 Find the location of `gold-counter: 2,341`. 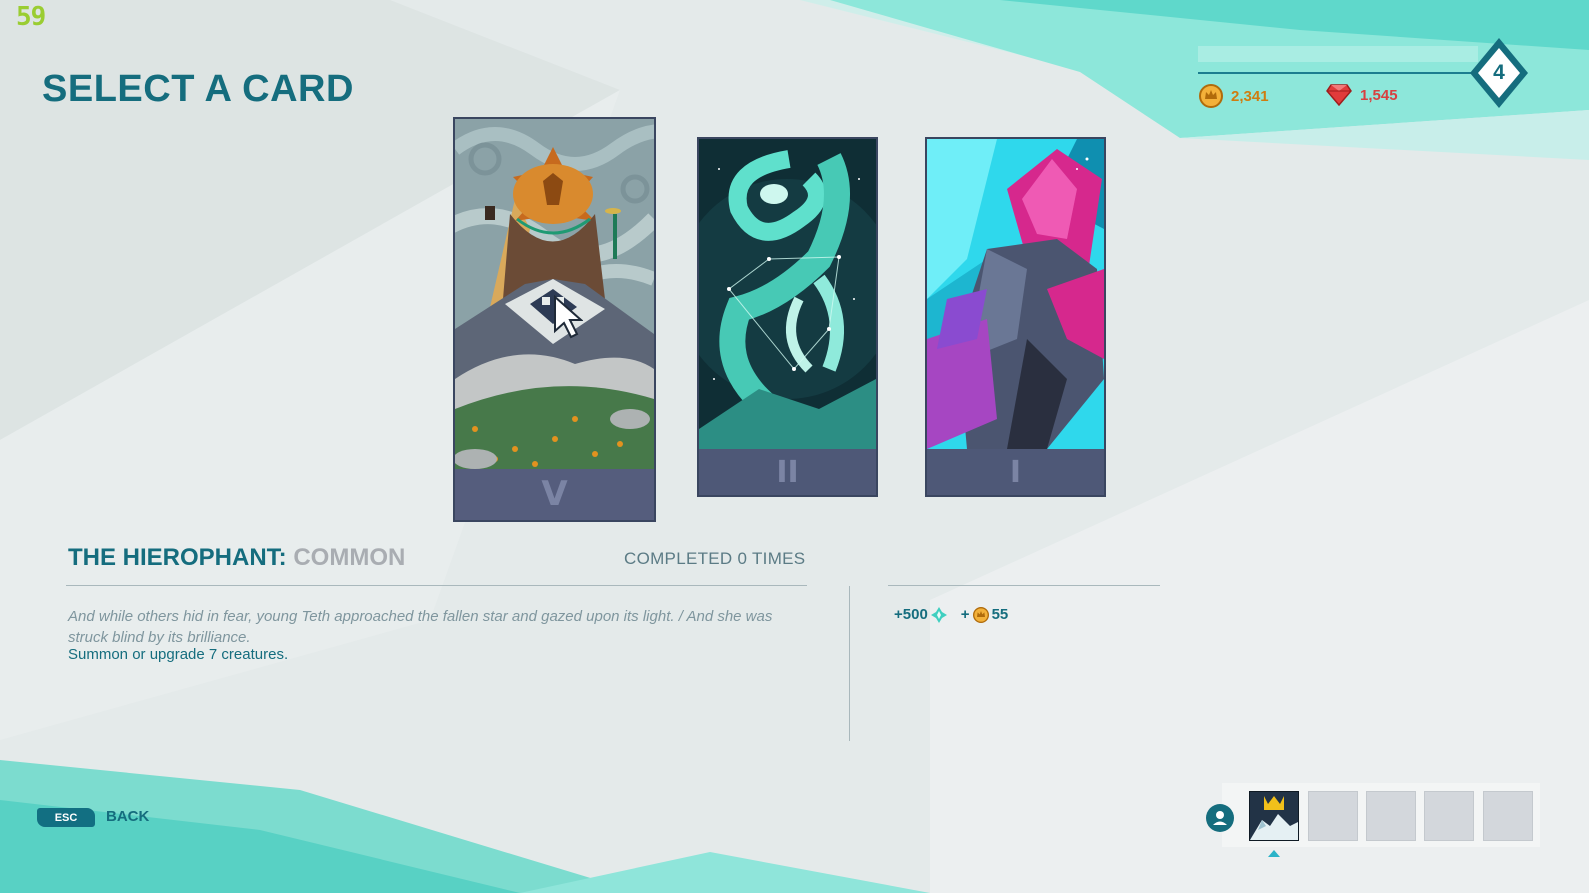

gold-counter: 2,341 is located at coordinates (1234, 96).